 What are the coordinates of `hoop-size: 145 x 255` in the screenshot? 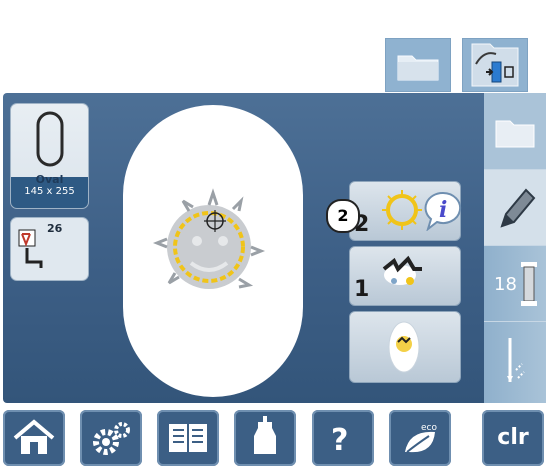 It's located at (49, 191).